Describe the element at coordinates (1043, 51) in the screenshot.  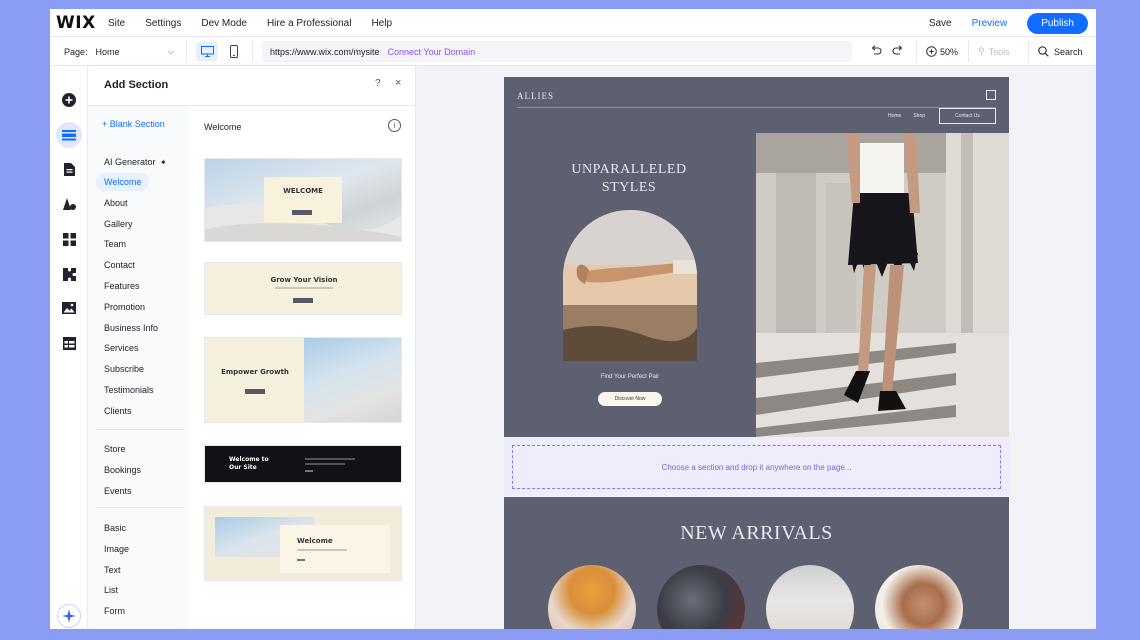
I see `search-icon` at that location.